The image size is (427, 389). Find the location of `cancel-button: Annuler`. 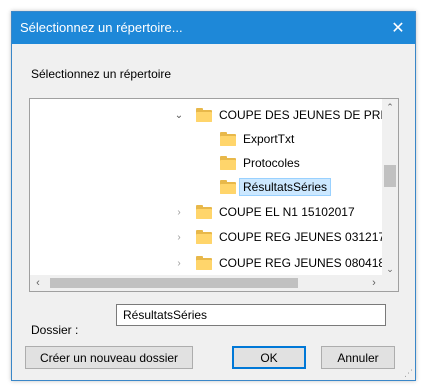

cancel-button: Annuler is located at coordinates (358, 357).